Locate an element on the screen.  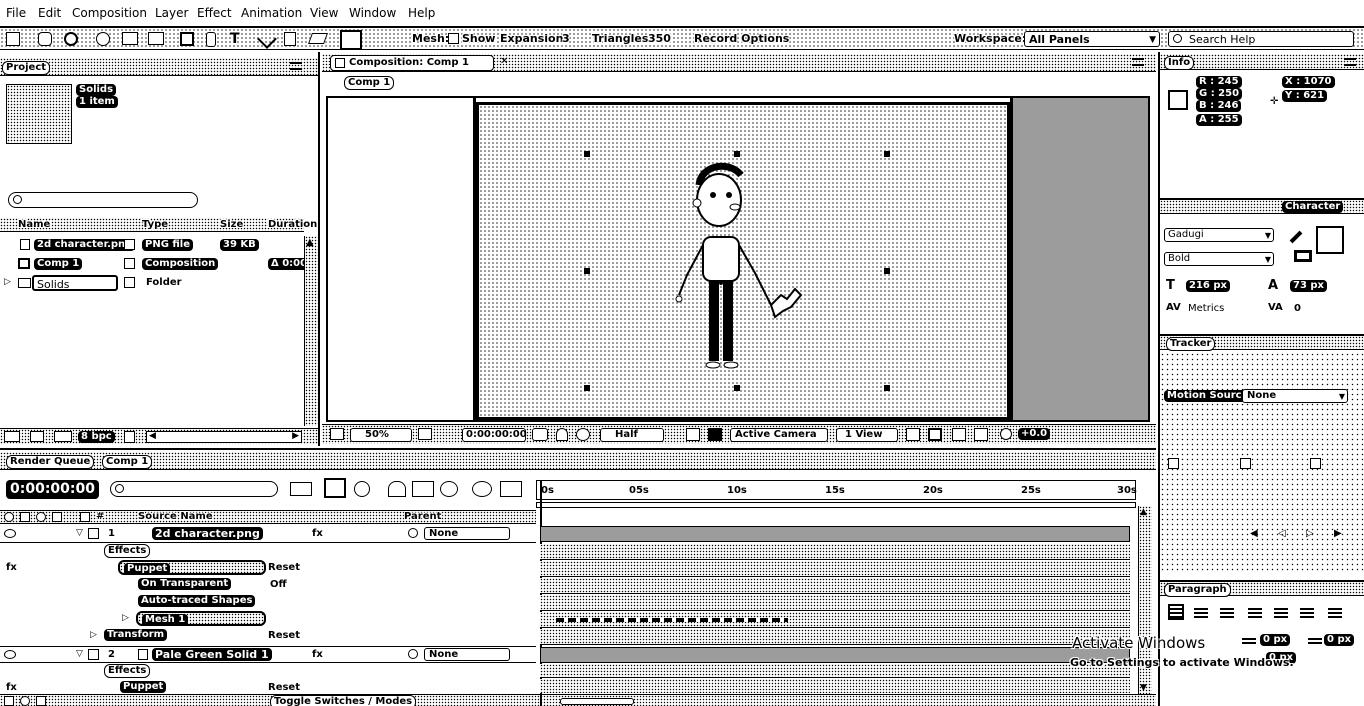
scroll-up-icon: ▲ is located at coordinates (1143, 512).